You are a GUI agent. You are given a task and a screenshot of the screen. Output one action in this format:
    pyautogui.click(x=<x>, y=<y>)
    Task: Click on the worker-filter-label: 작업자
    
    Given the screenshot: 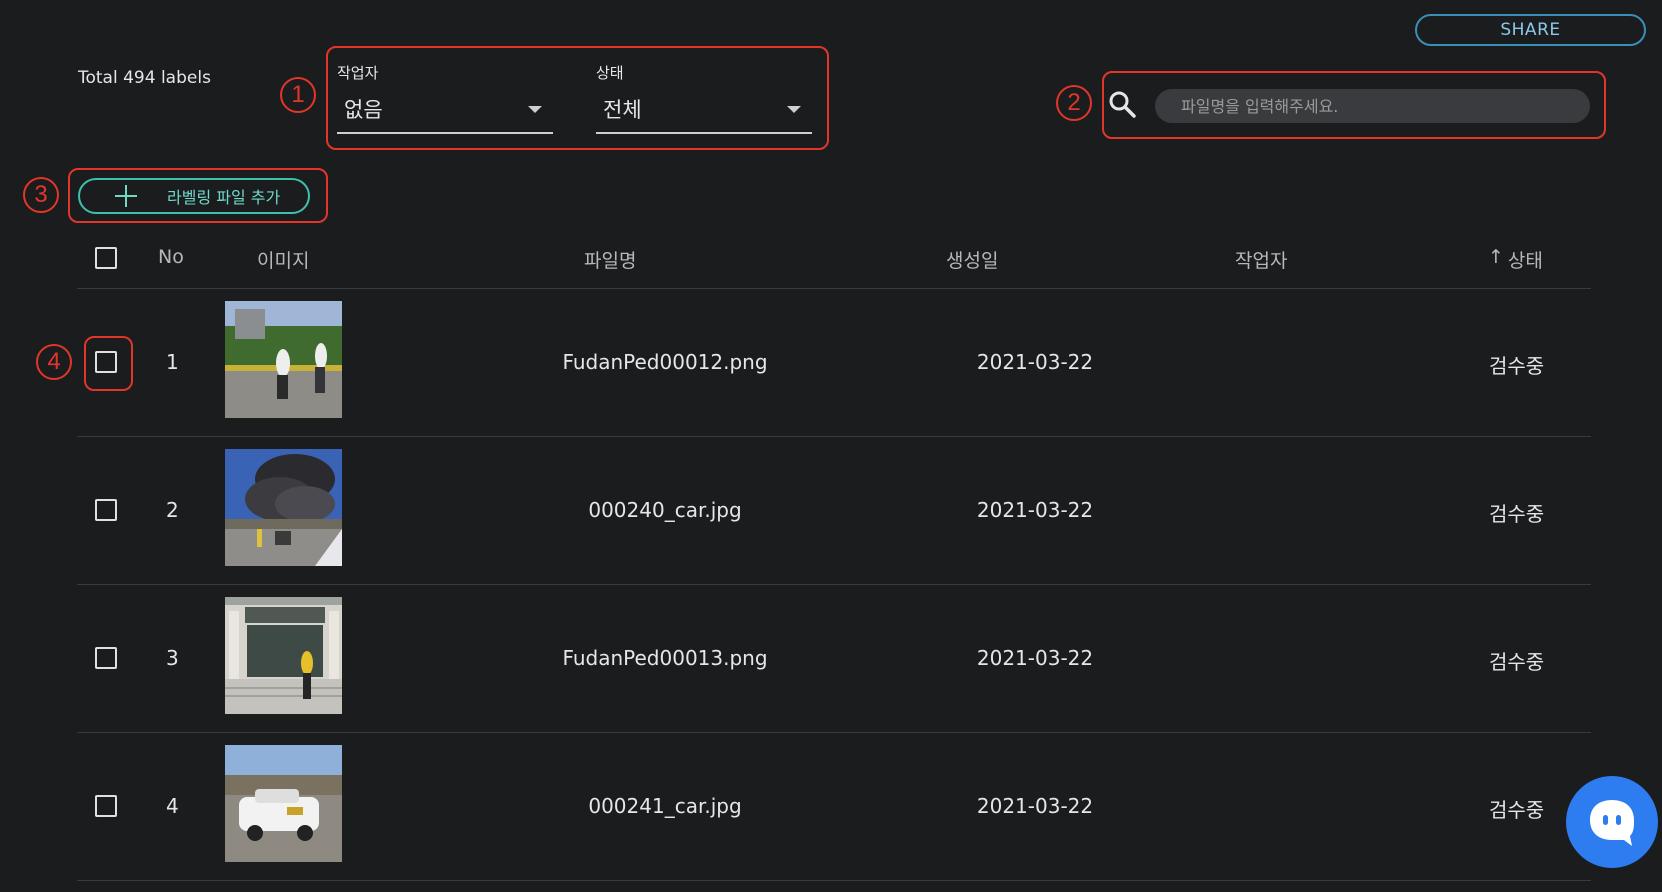 What is the action you would take?
    pyautogui.click(x=358, y=73)
    